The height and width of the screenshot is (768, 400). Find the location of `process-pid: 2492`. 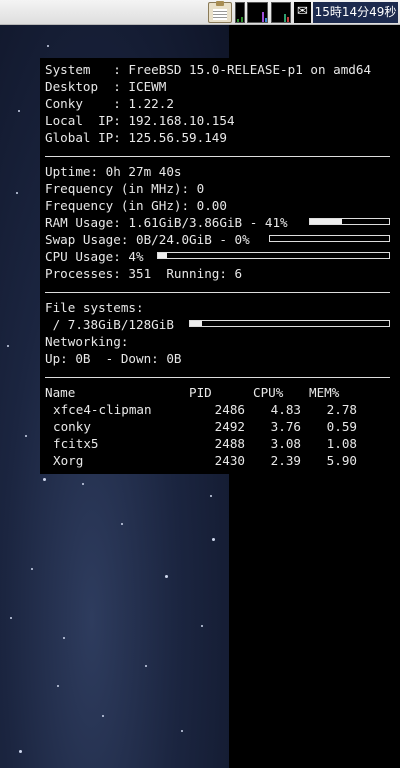

process-pid: 2492 is located at coordinates (229, 426).